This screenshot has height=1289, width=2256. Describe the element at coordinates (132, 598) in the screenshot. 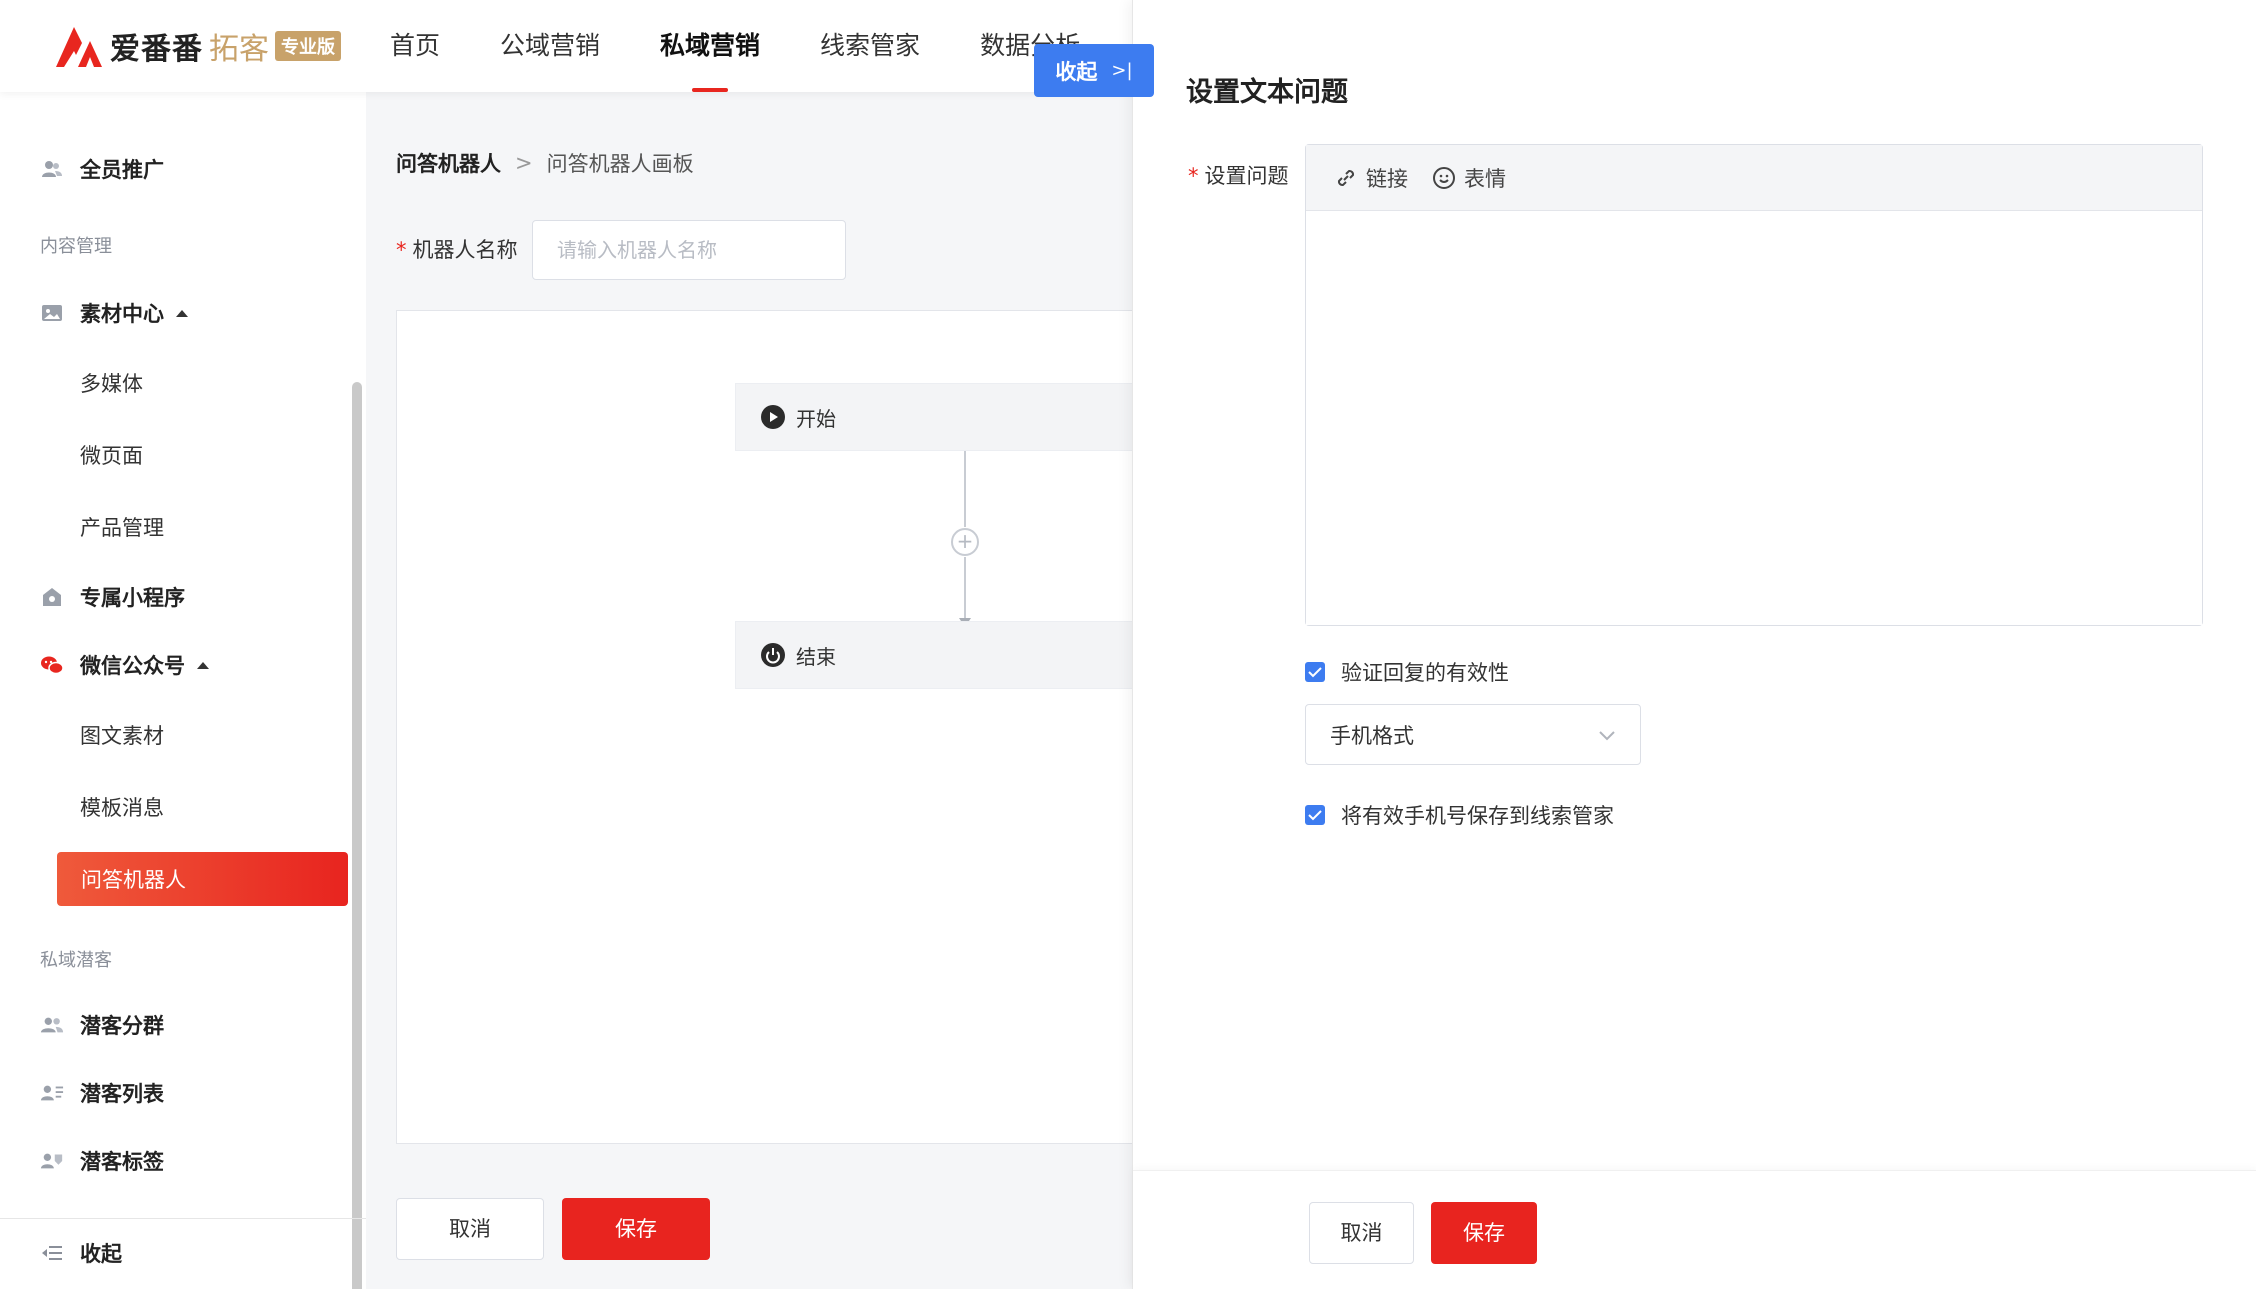

I see `sidebar-item-label: 专属小程序` at that location.